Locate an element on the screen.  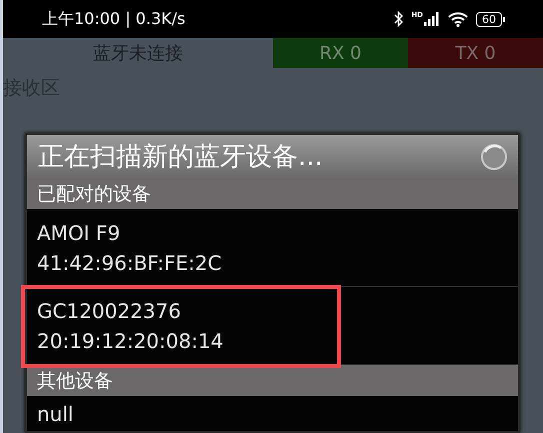
tx-counter: TX 0 is located at coordinates (475, 53).